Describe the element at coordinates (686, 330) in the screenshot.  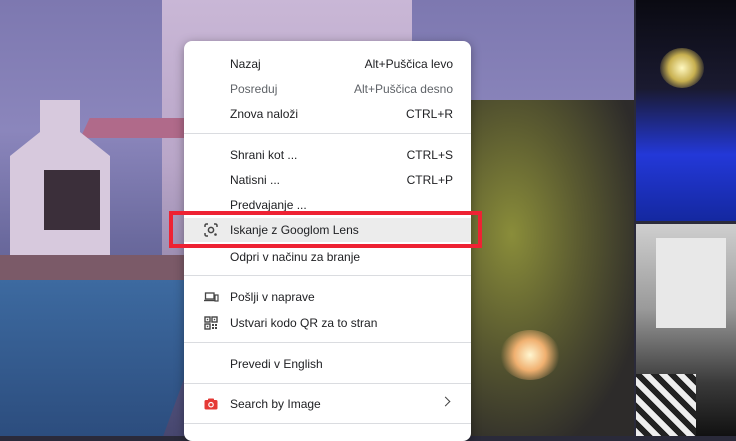
I see `thumbnail-bedroom` at that location.